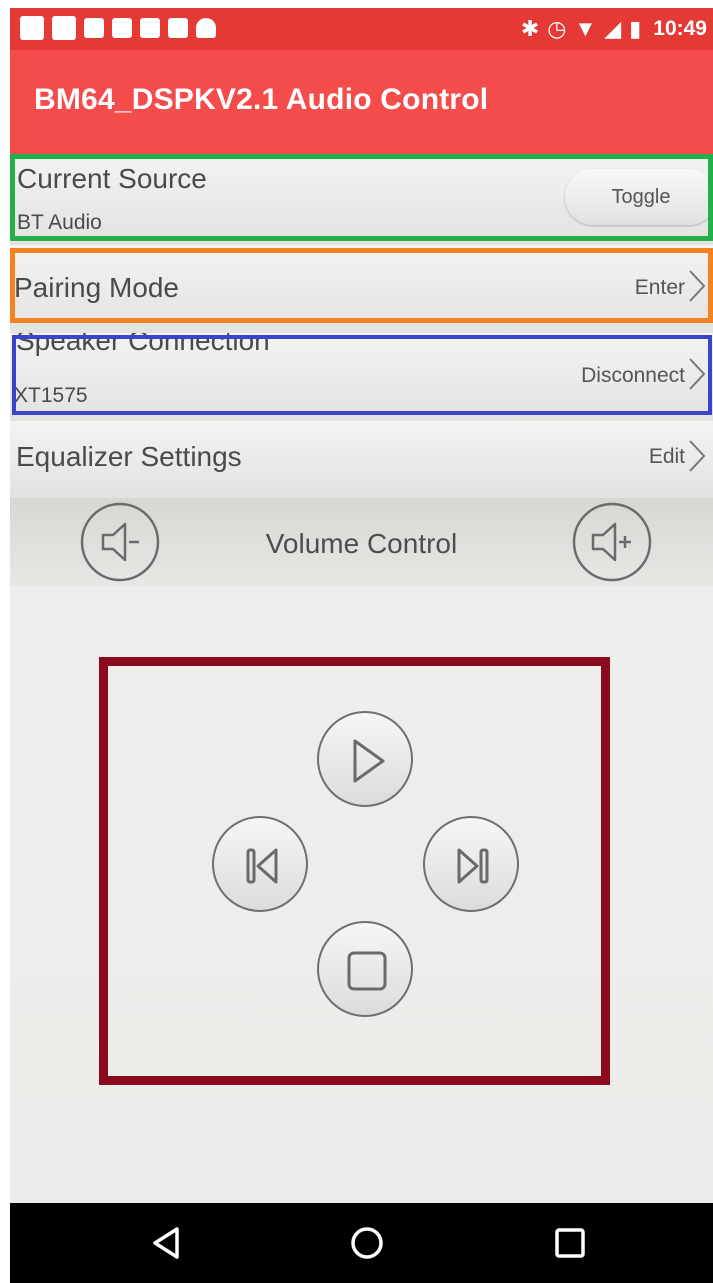  Describe the element at coordinates (557, 28) in the screenshot. I see `alarm-icon: ◷` at that location.